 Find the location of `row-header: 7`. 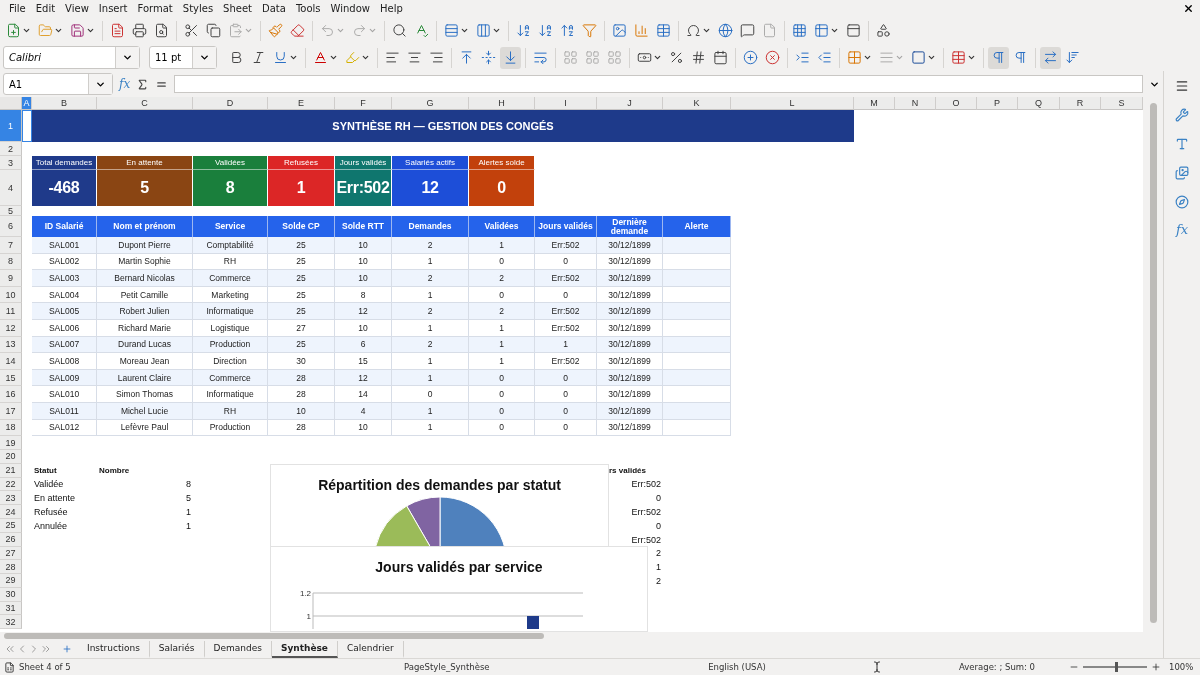

row-header: 7 is located at coordinates (11, 245).